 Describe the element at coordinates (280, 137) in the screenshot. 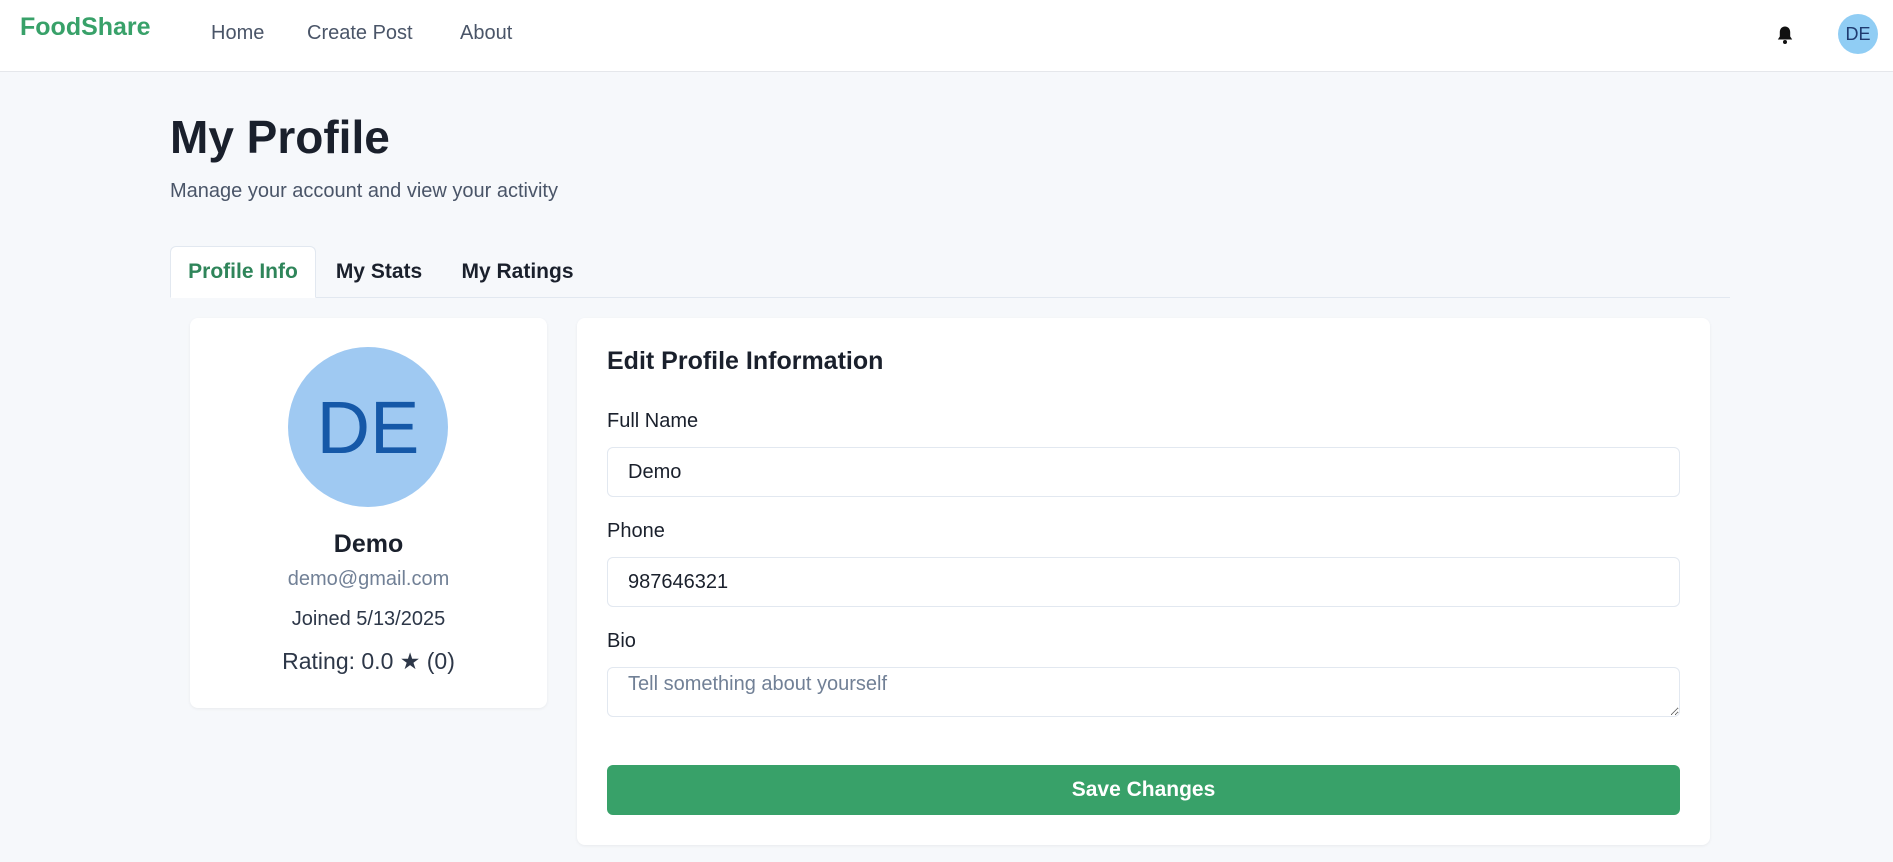

I see `page-title: My Profile` at that location.